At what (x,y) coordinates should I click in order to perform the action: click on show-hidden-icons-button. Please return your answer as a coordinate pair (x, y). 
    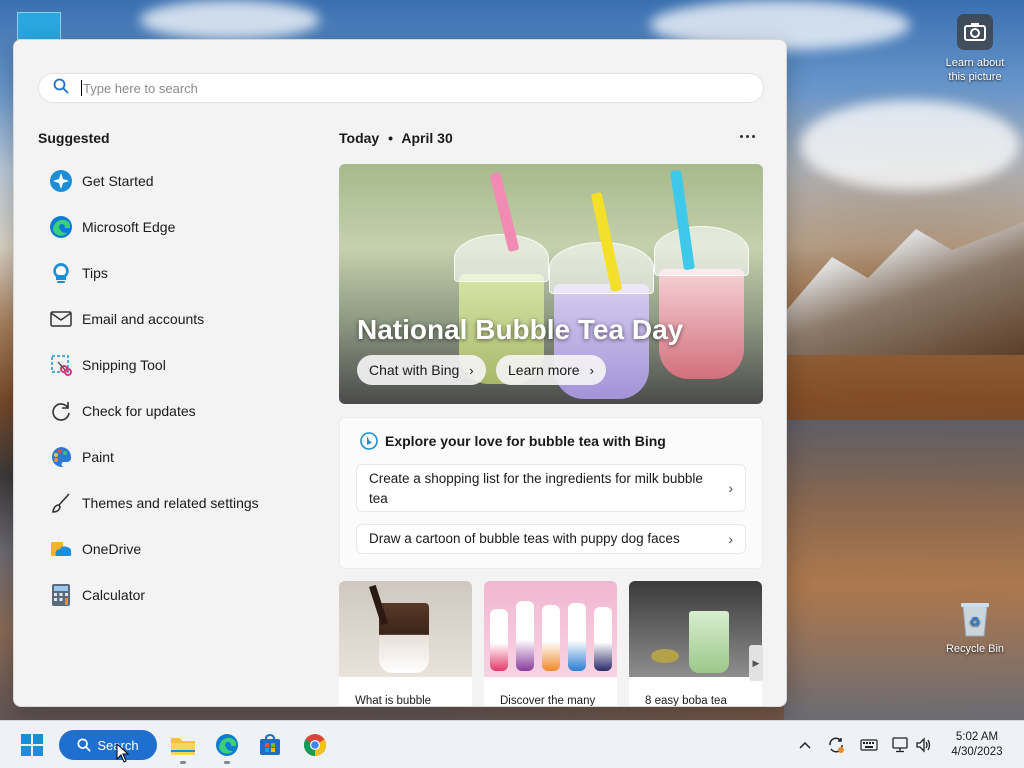
    Looking at the image, I should click on (805, 745).